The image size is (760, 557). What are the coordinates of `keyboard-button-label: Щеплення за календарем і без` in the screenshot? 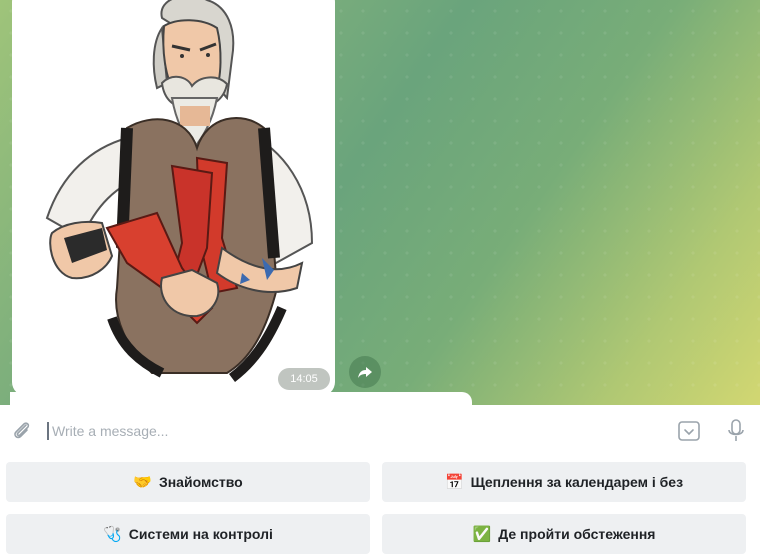 It's located at (577, 482).